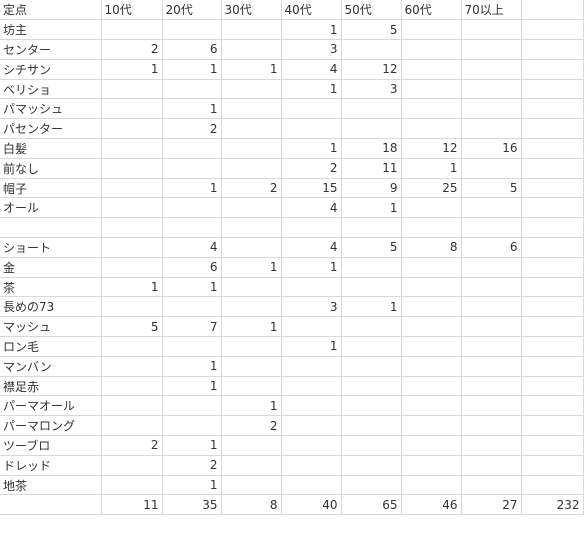  I want to click on row-label-cell: センター, so click(51, 49).